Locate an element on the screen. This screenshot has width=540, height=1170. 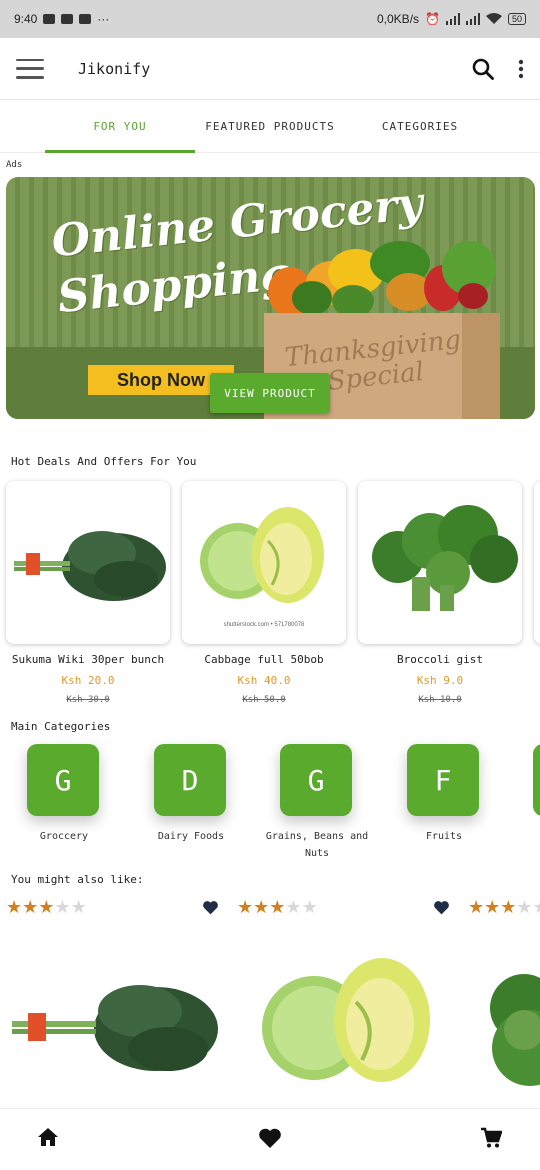
category-dairy-foods: D Dairy Foods is located at coordinates (191, 794).